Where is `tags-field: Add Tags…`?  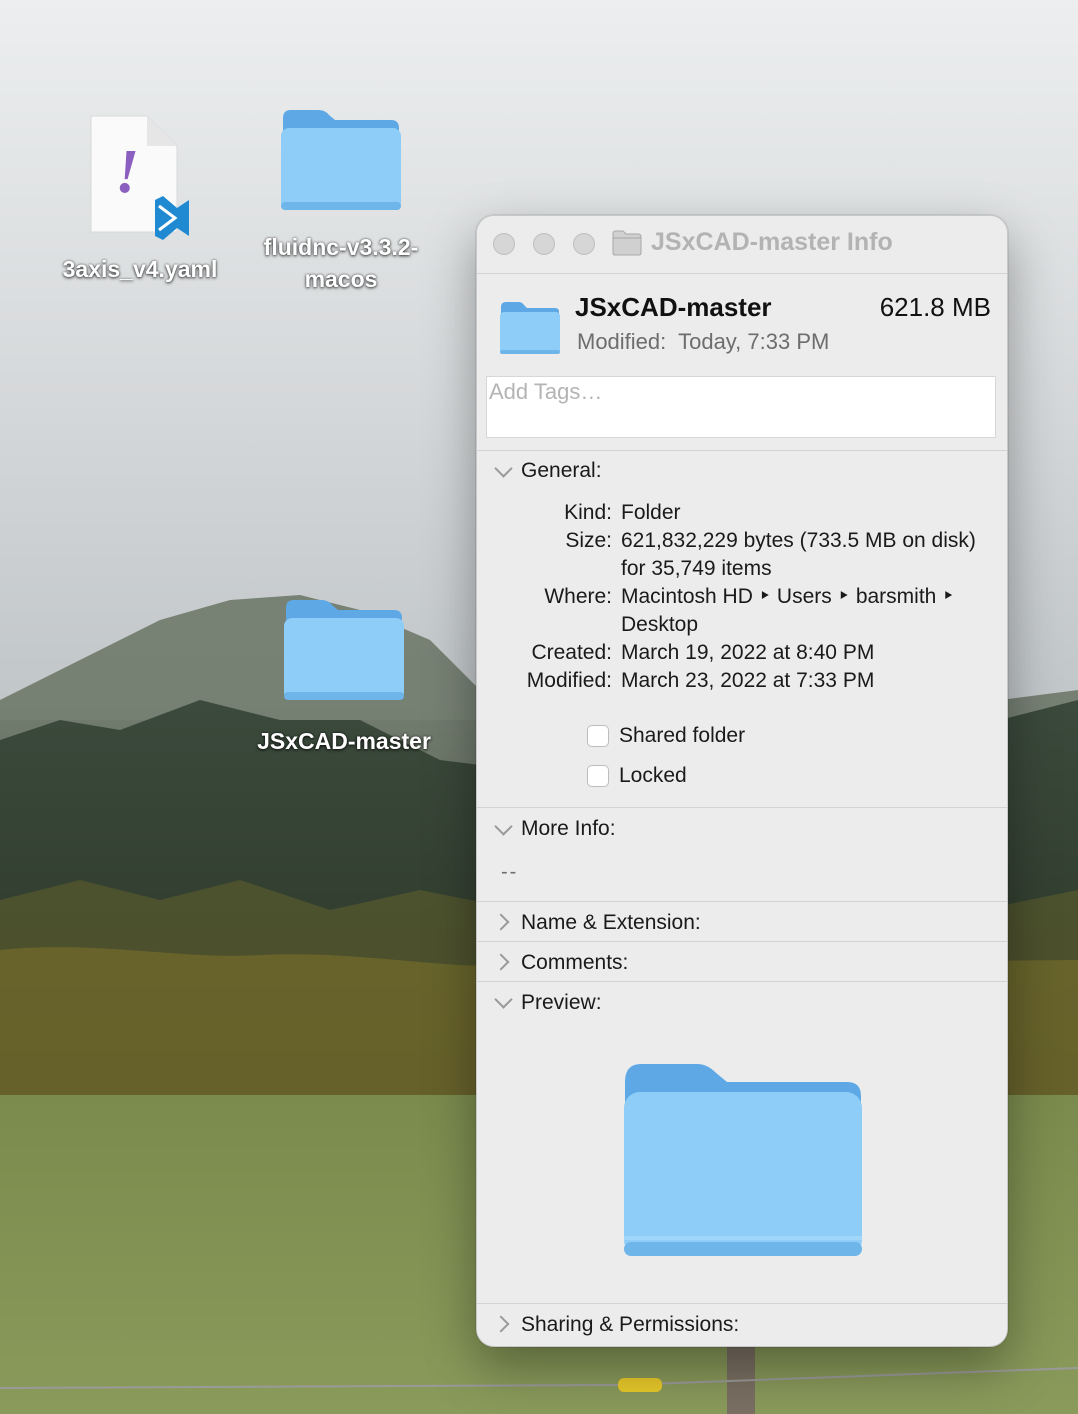 tags-field: Add Tags… is located at coordinates (741, 407).